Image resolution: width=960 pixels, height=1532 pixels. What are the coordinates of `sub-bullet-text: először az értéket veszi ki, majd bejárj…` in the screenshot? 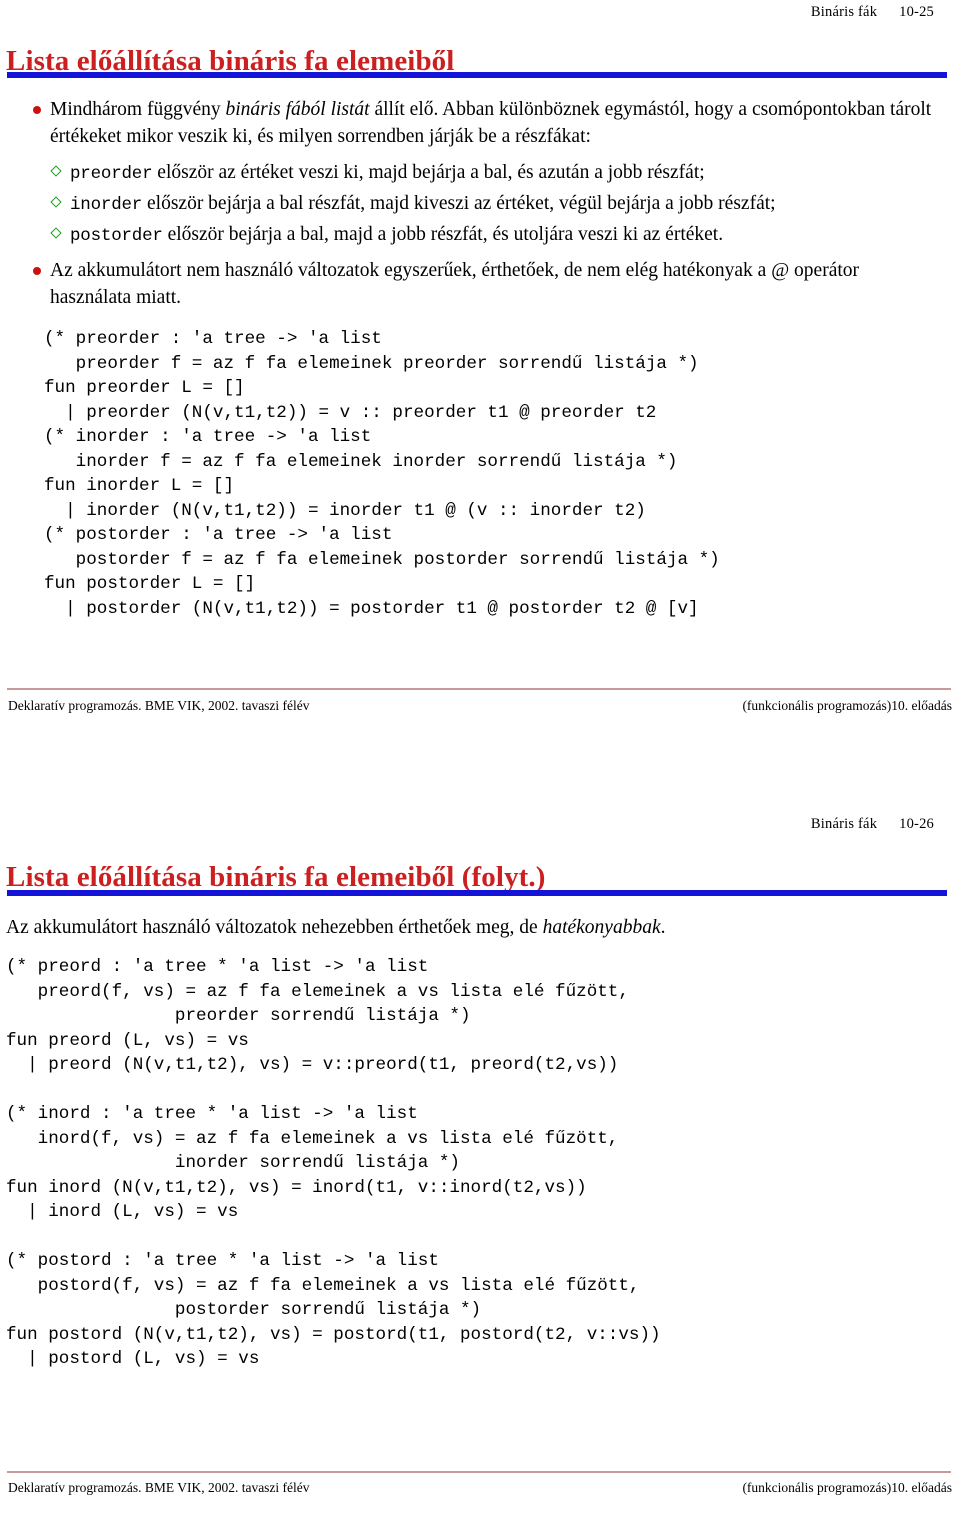 It's located at (428, 172).